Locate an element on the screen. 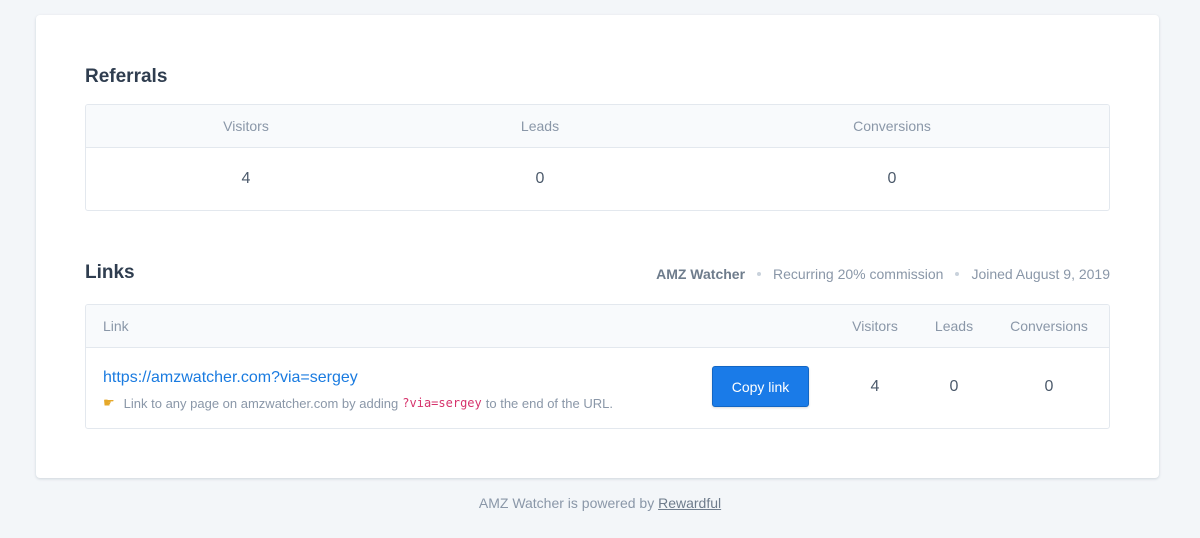 The width and height of the screenshot is (1200, 538). visitors-label: Visitors is located at coordinates (246, 126).